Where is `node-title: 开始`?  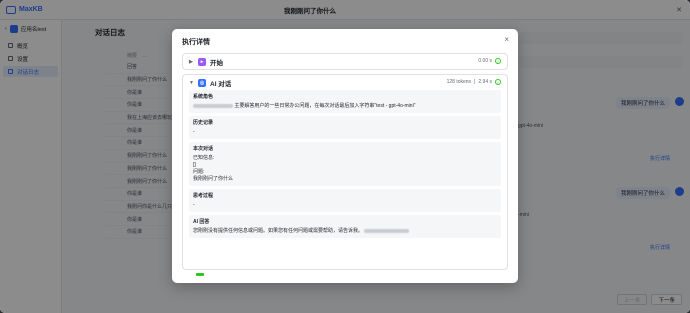
node-title: 开始 is located at coordinates (216, 63).